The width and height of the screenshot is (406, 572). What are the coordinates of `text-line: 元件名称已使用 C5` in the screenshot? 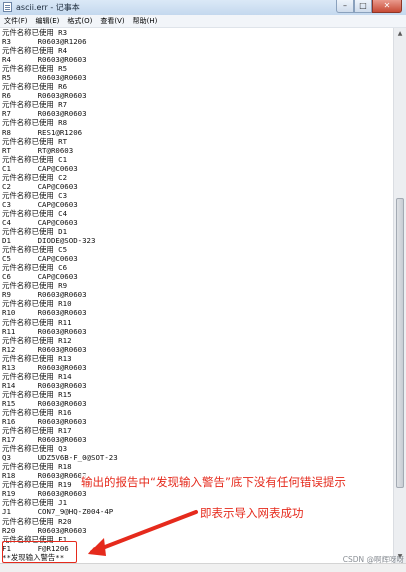 It's located at (35, 250).